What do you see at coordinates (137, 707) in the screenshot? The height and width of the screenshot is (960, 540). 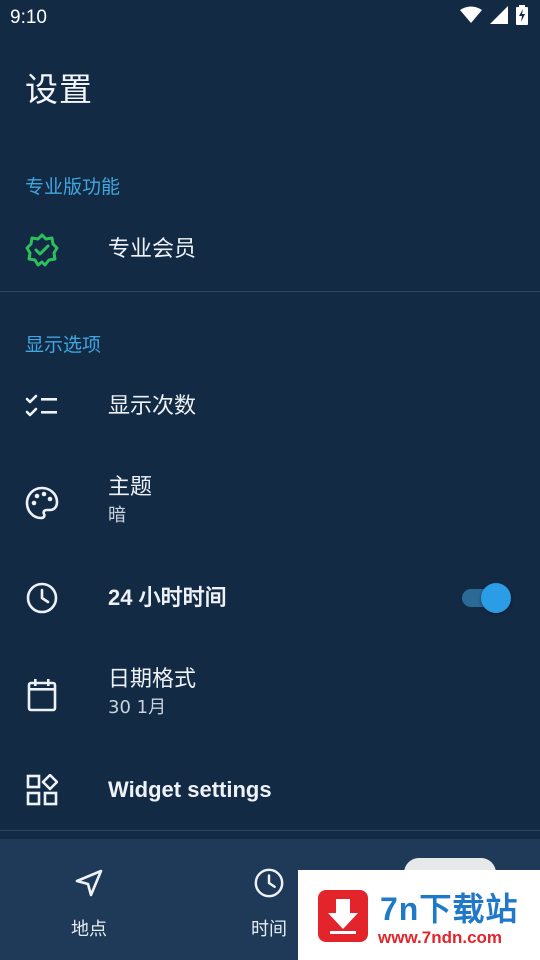 I see `date-format-value: 30 1月` at bounding box center [137, 707].